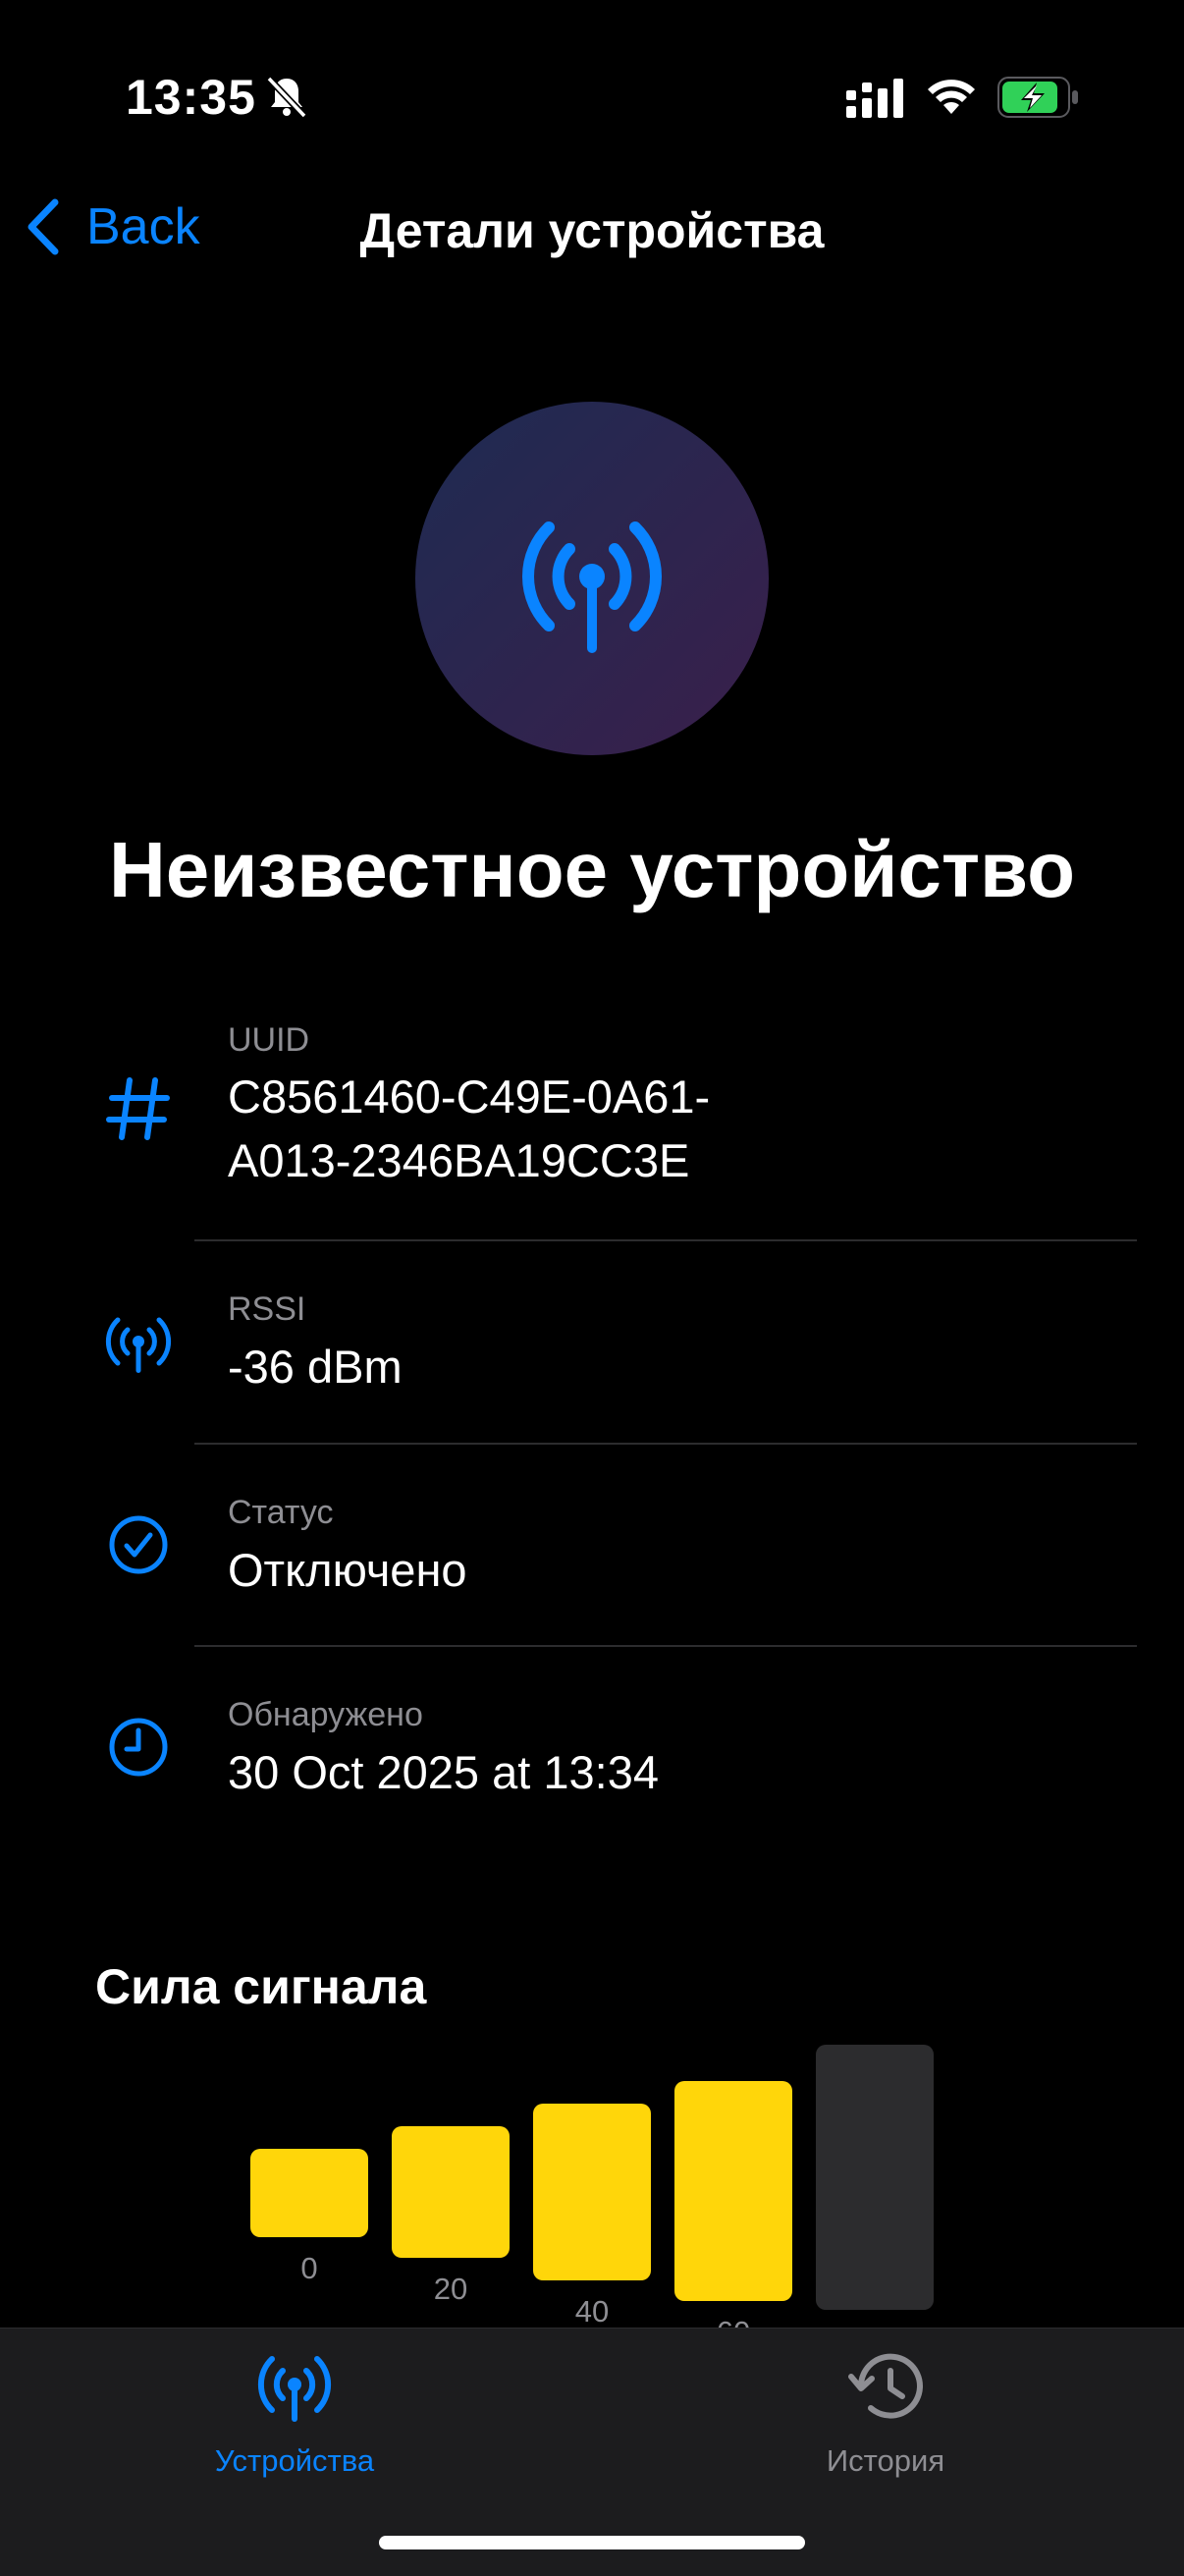 The height and width of the screenshot is (2576, 1184). Describe the element at coordinates (952, 97) in the screenshot. I see `wifi-icon` at that location.